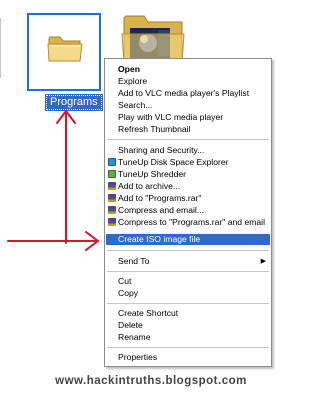 The width and height of the screenshot is (320, 400). I want to click on submenu-arrow-icon: ▶, so click(263, 261).